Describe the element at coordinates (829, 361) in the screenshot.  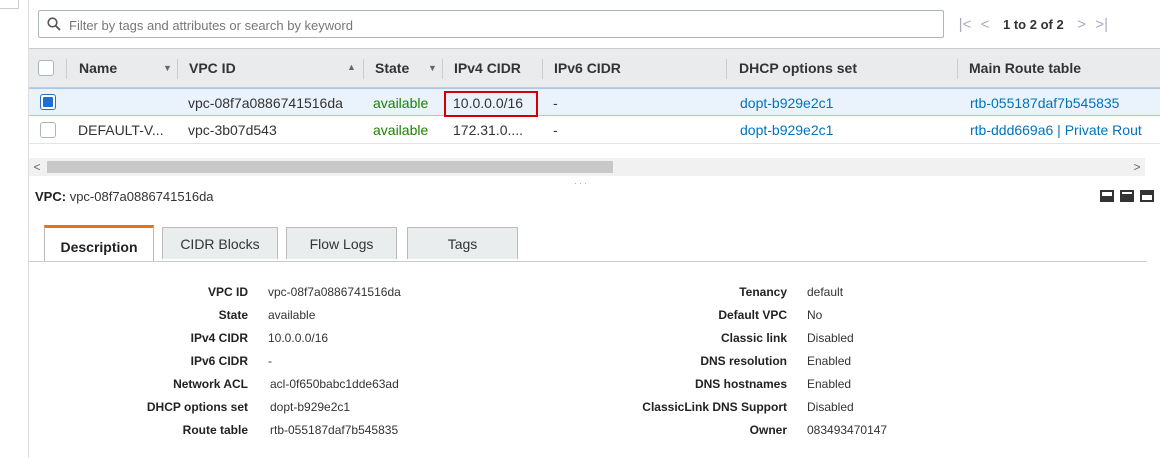
I see `value-dns-resolution: Enabled` at that location.